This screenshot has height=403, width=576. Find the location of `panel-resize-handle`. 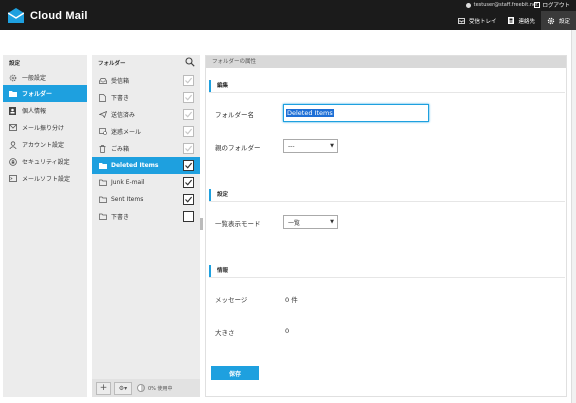

panel-resize-handle is located at coordinates (201, 224).